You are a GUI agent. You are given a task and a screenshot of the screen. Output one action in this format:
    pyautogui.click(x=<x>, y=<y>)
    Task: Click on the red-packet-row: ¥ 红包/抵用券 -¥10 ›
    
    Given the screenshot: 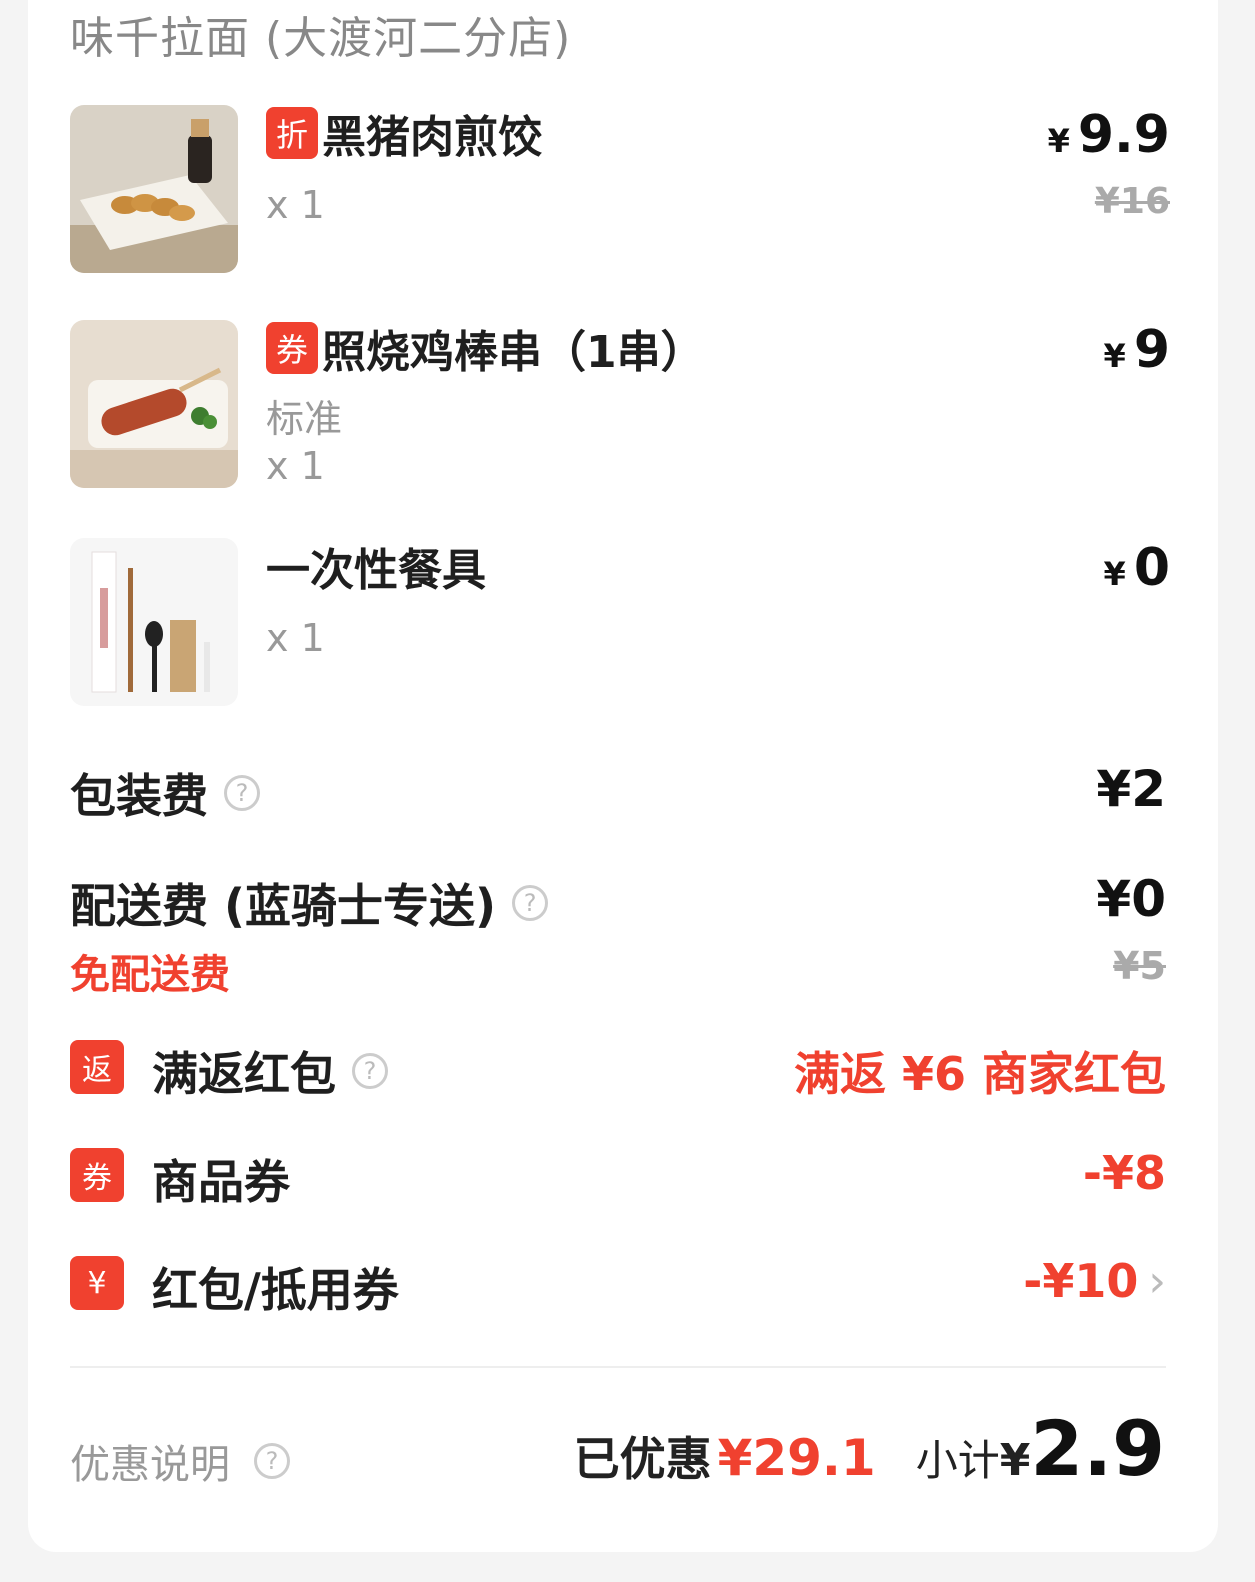 What is the action you would take?
    pyautogui.click(x=618, y=1285)
    